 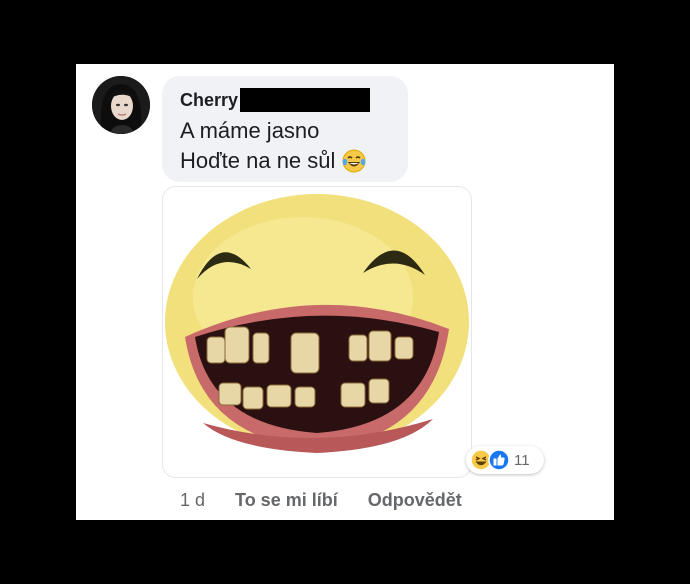 I want to click on comment-text-line-2-row: Hoďte na ne sůl, so click(x=273, y=161).